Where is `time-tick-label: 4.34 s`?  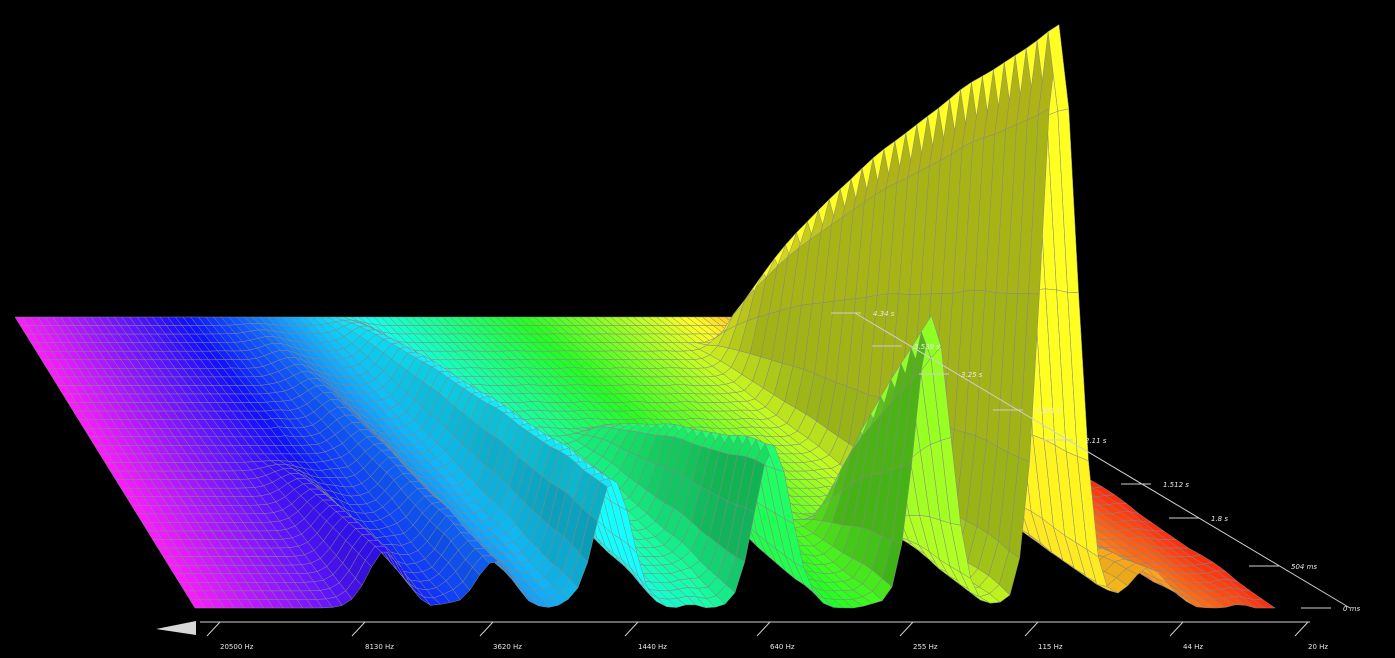 time-tick-label: 4.34 s is located at coordinates (884, 314).